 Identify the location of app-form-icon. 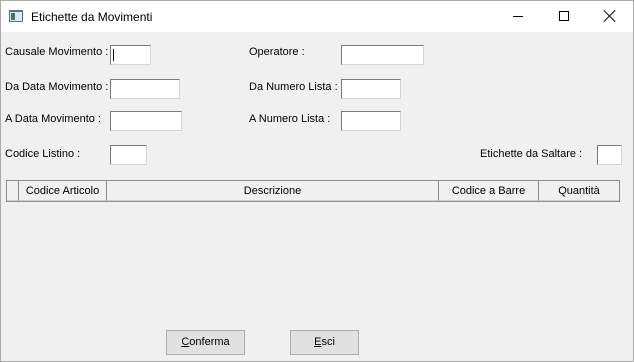
(16, 16).